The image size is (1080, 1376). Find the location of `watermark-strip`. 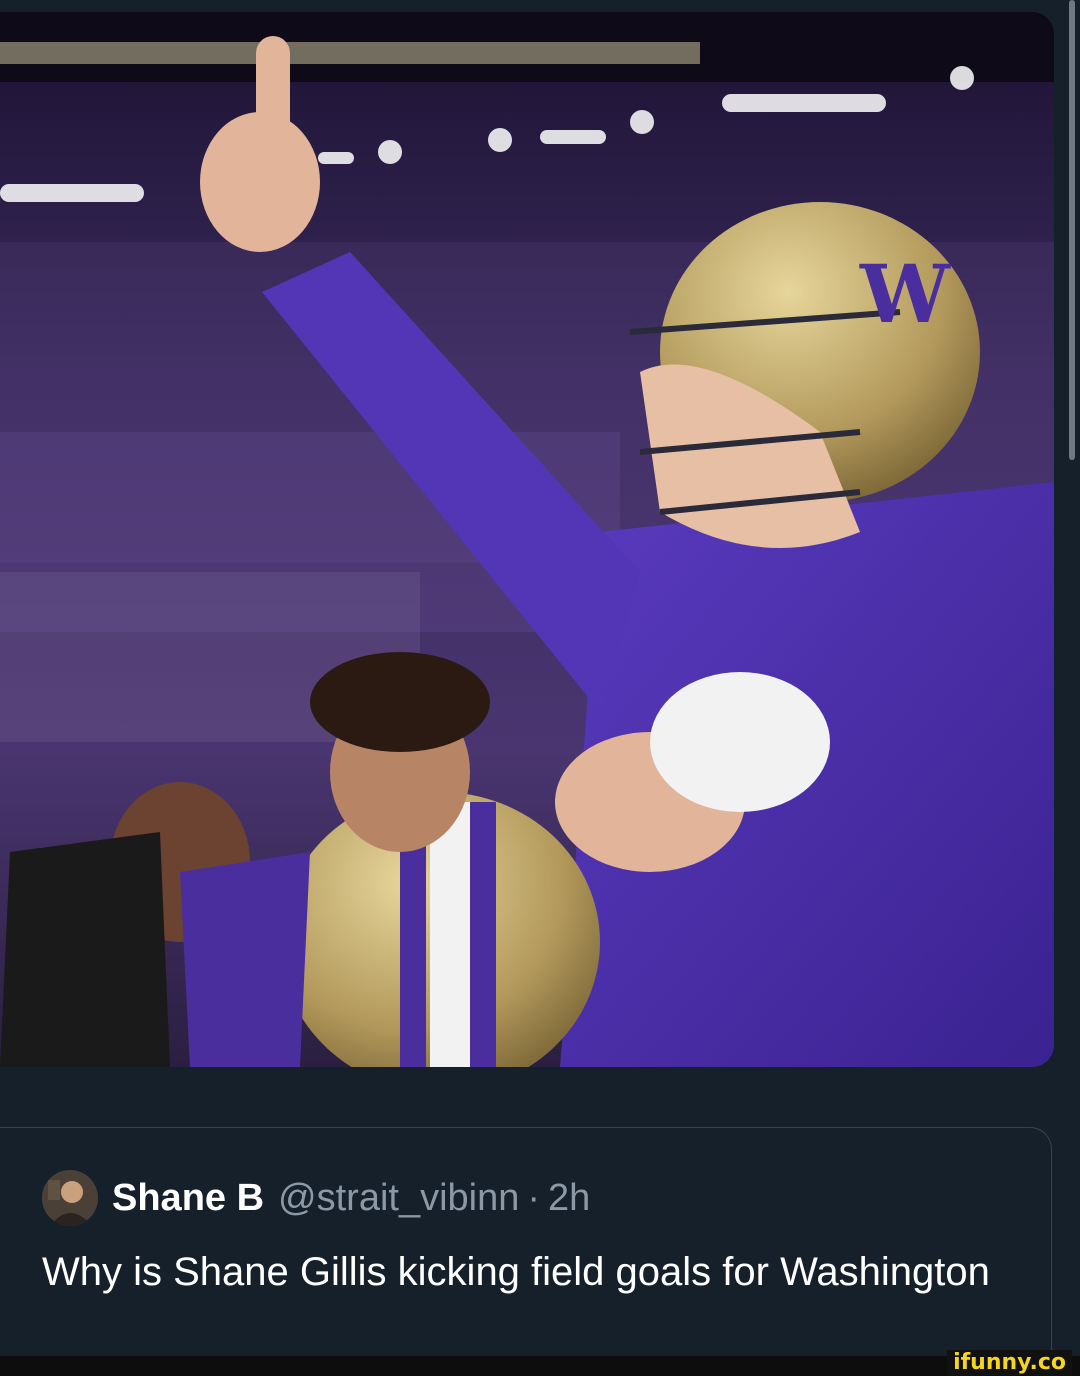

watermark-strip is located at coordinates (540, 1366).